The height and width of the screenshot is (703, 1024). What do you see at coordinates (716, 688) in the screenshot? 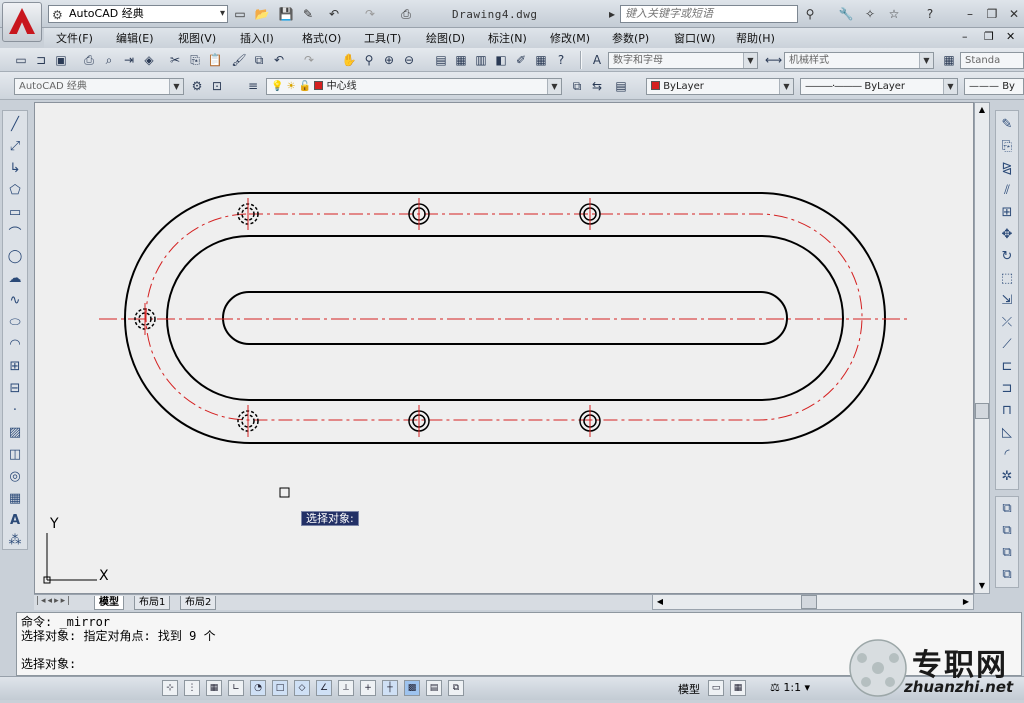
I see `quick-view-layouts-icon: ▭` at bounding box center [716, 688].